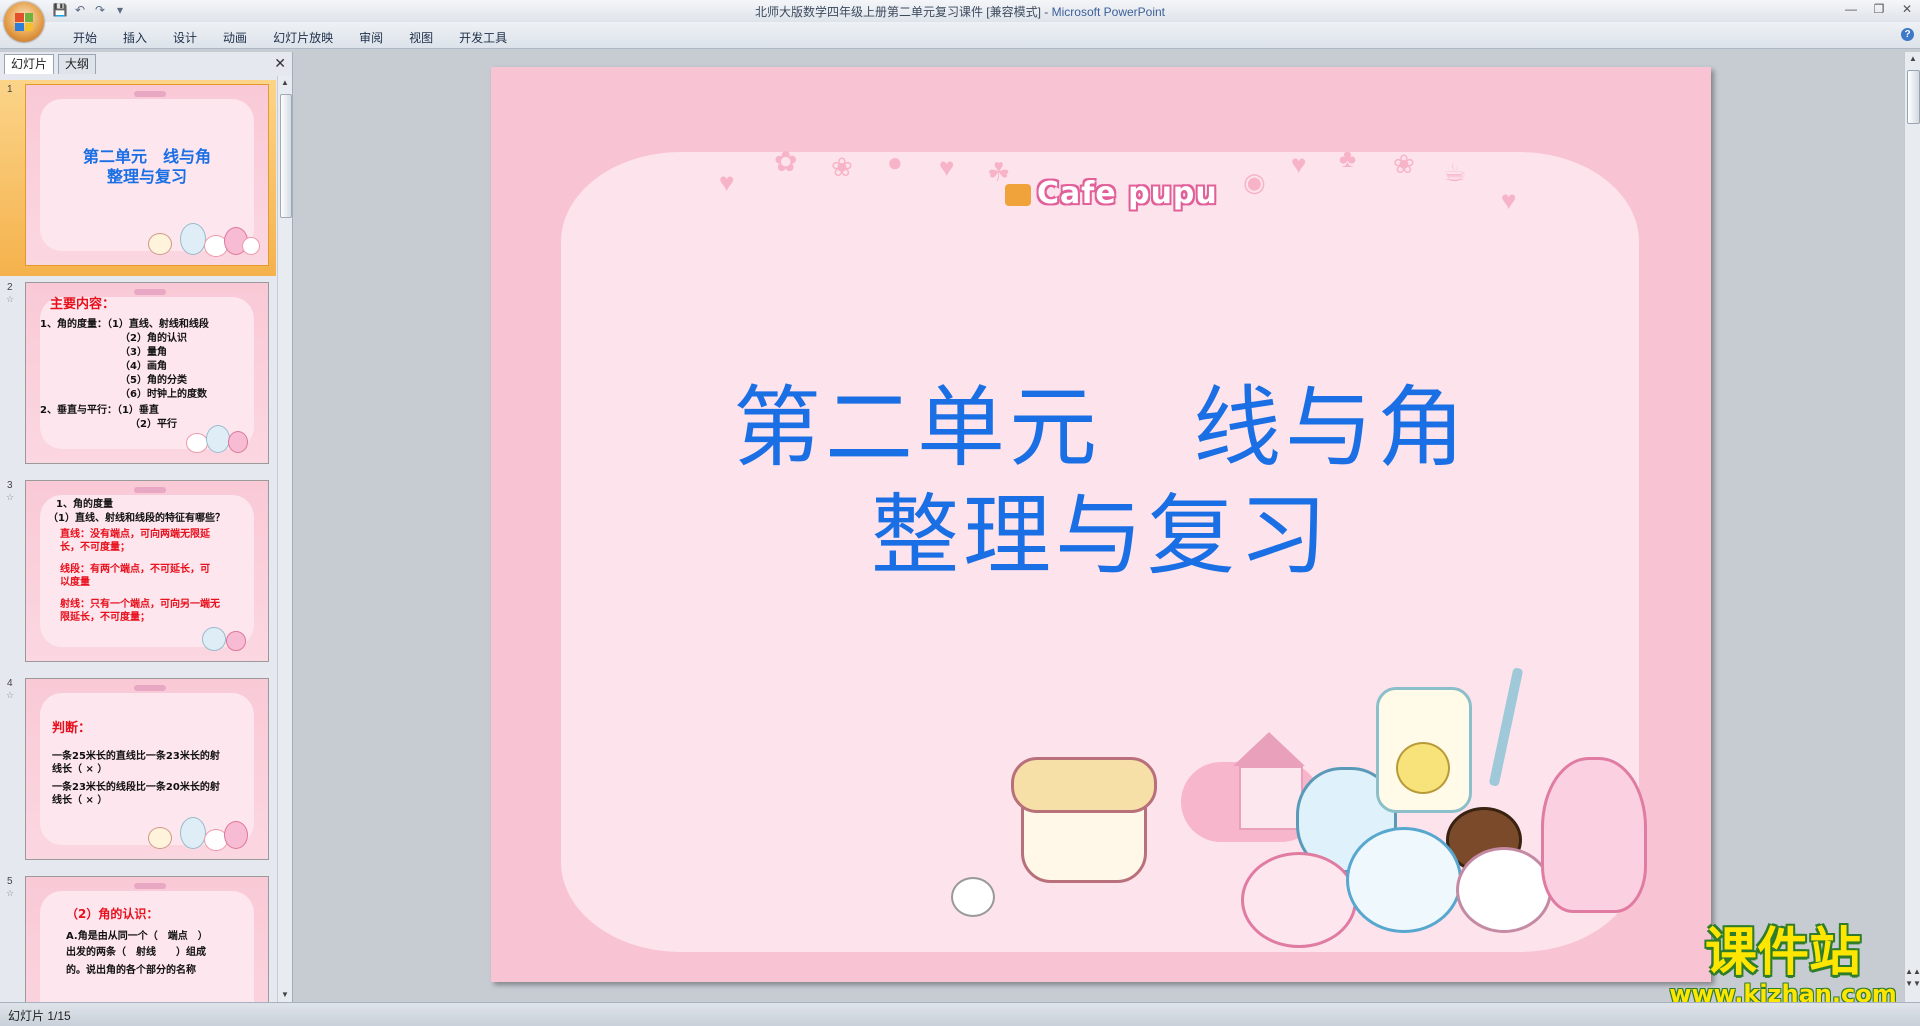  Describe the element at coordinates (153, 338) in the screenshot. I see `thumb-text: （2）角的认识` at that location.